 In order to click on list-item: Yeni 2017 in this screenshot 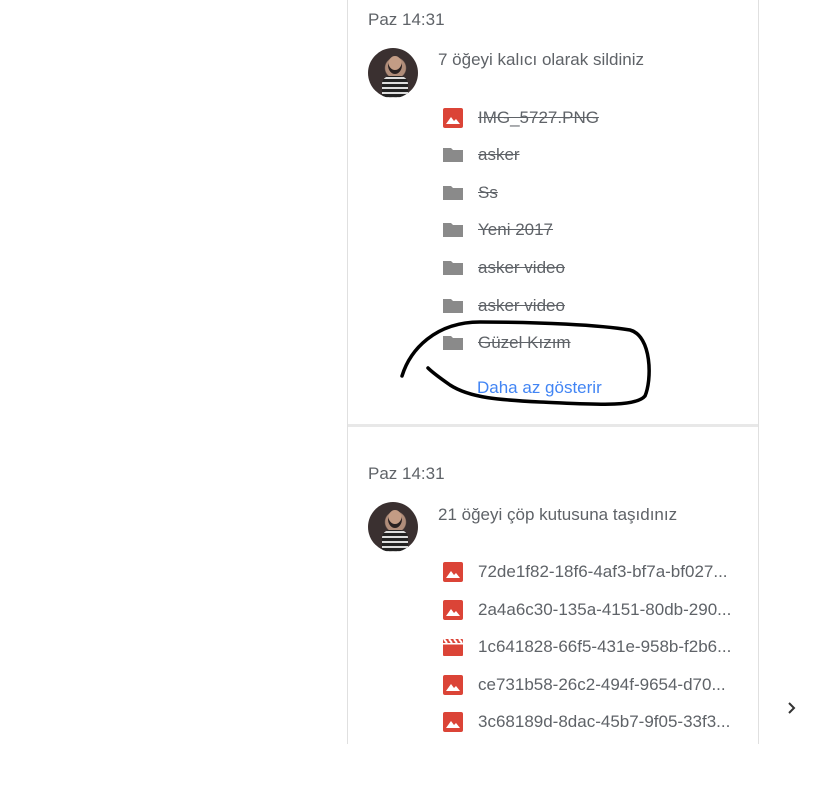, I will do `click(498, 230)`.